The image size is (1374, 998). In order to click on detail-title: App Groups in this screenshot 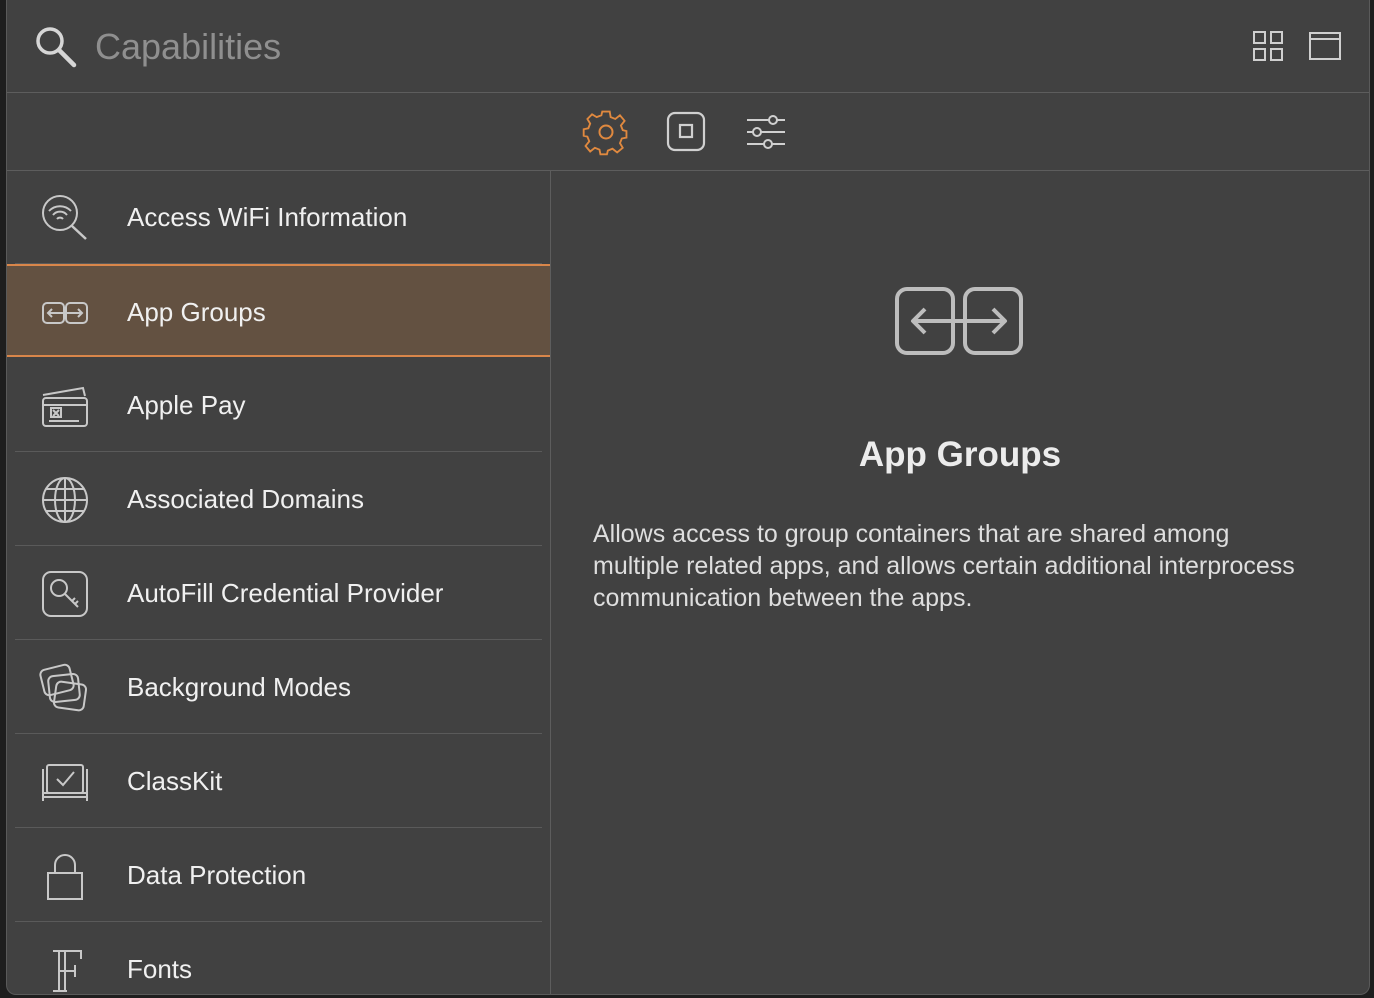, I will do `click(960, 454)`.